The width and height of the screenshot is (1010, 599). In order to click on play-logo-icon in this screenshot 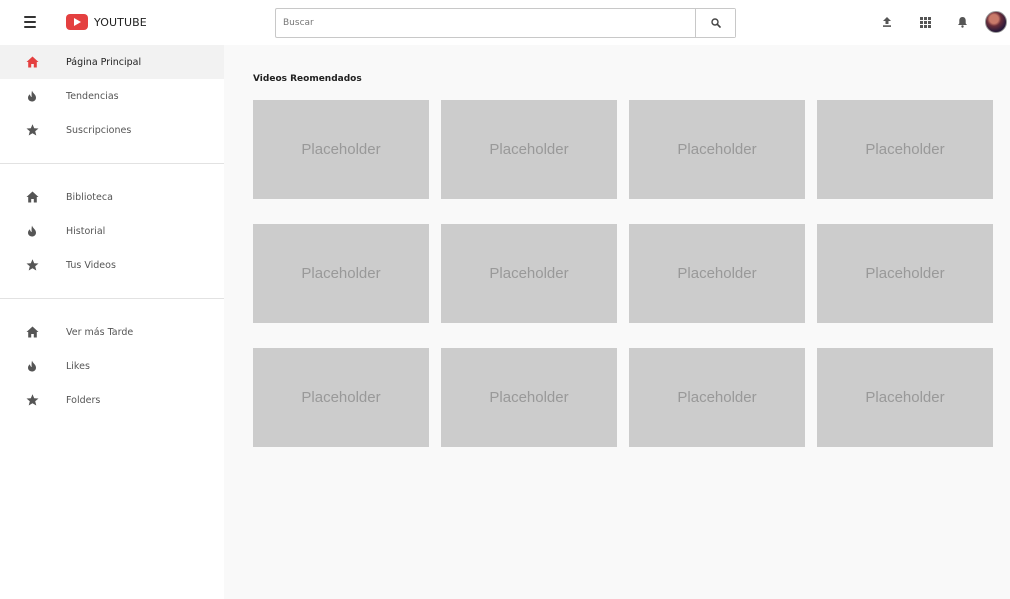, I will do `click(77, 22)`.